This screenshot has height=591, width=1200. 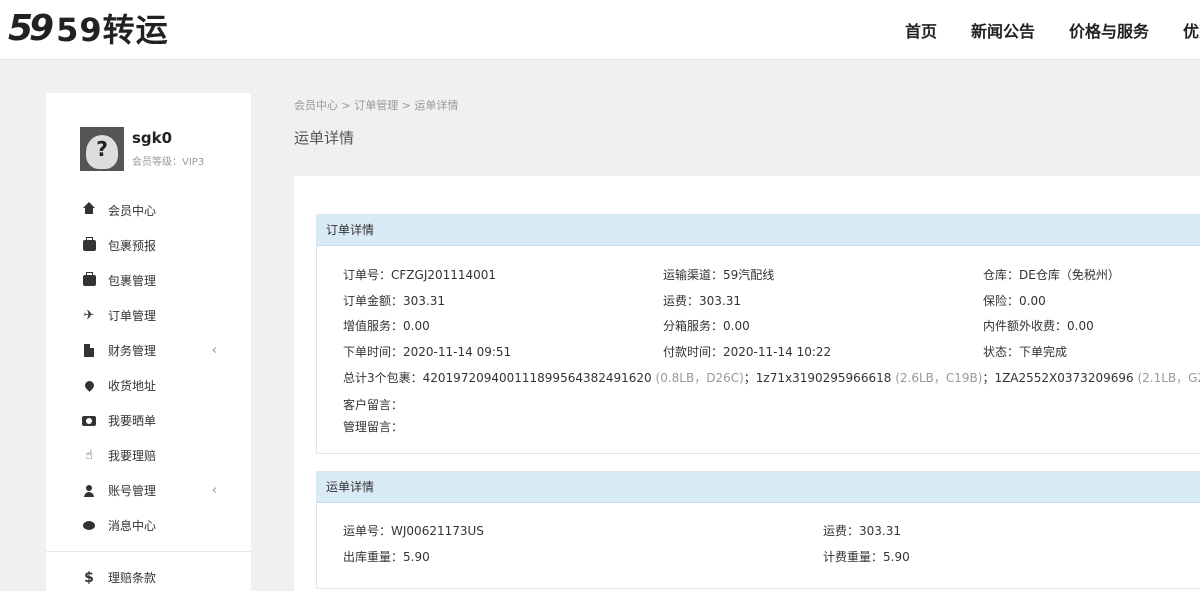 What do you see at coordinates (152, 138) in the screenshot?
I see `user-name: sgk0` at bounding box center [152, 138].